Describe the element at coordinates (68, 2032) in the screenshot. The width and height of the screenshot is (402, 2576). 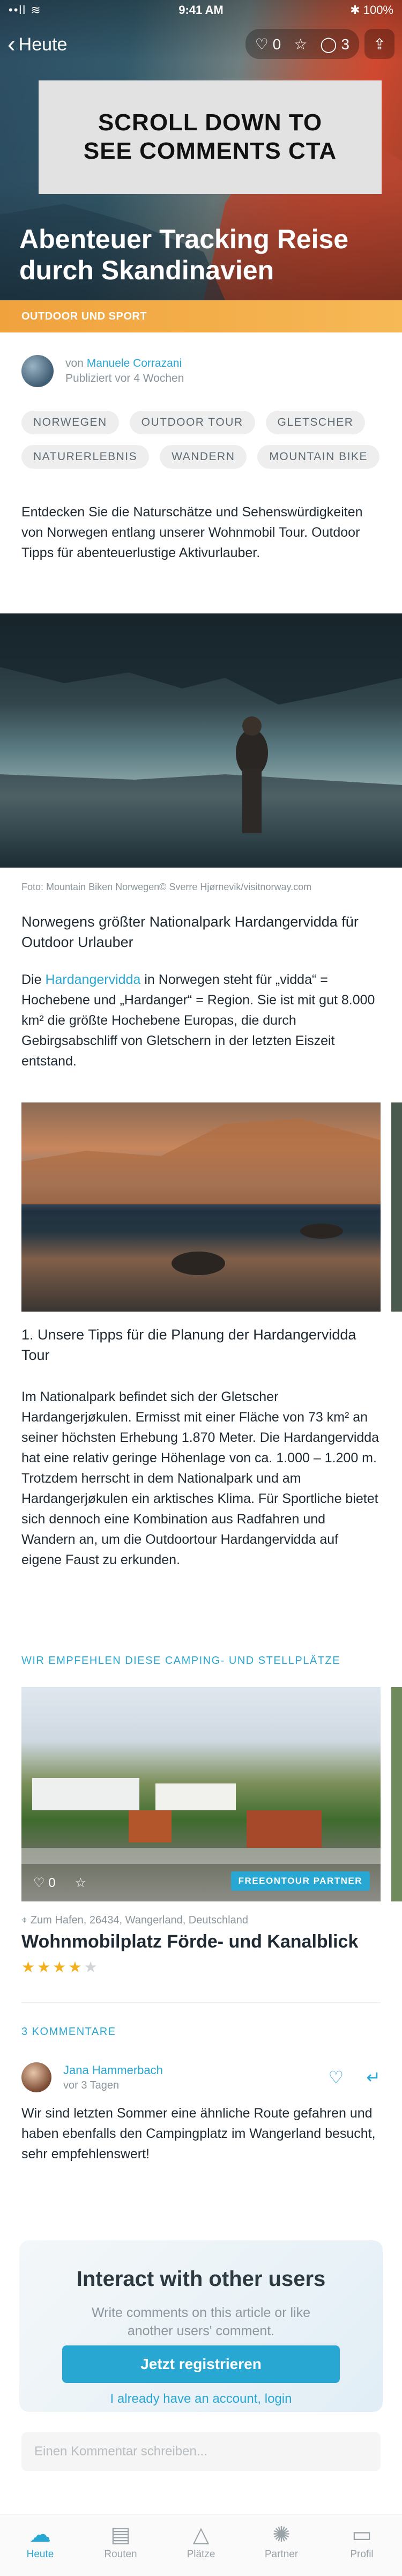
I see `comments-count-label: 3 KOMMENTARE` at that location.